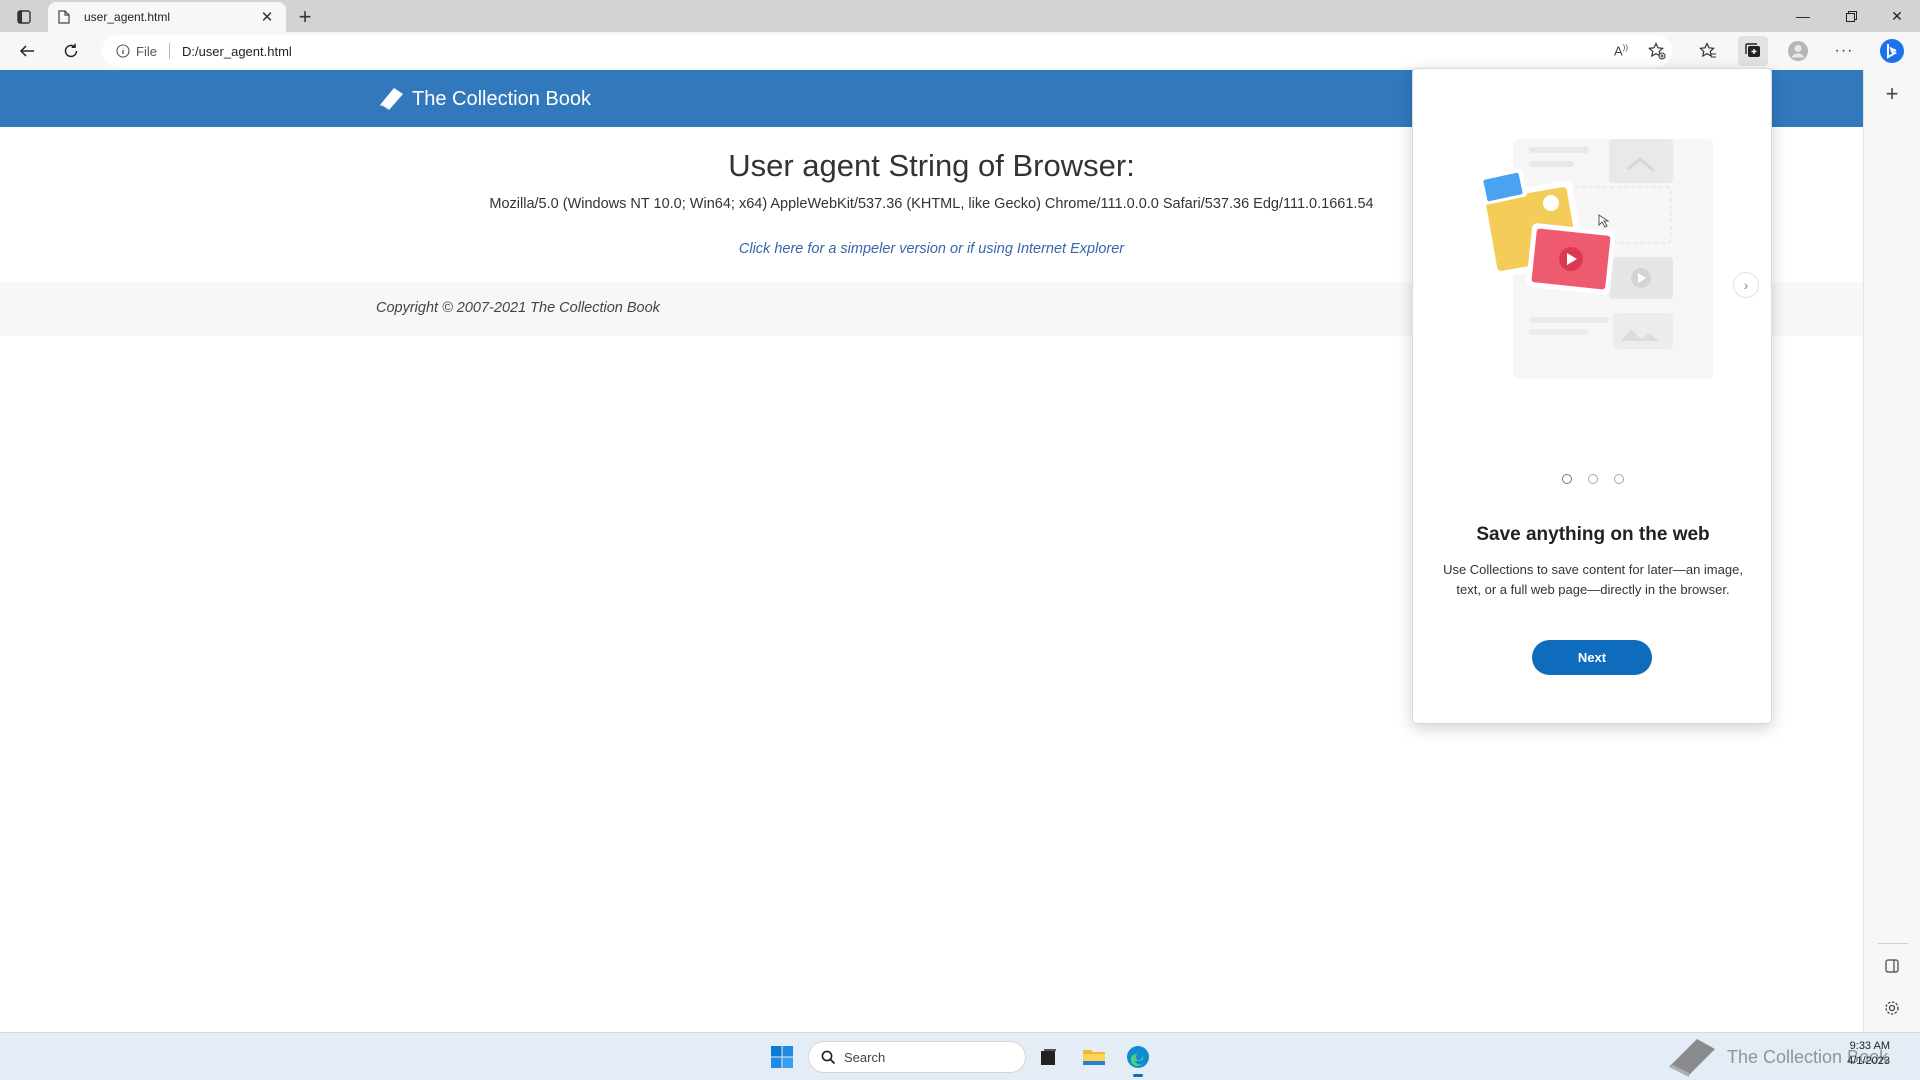  I want to click on windows-start-icon, so click(782, 1057).